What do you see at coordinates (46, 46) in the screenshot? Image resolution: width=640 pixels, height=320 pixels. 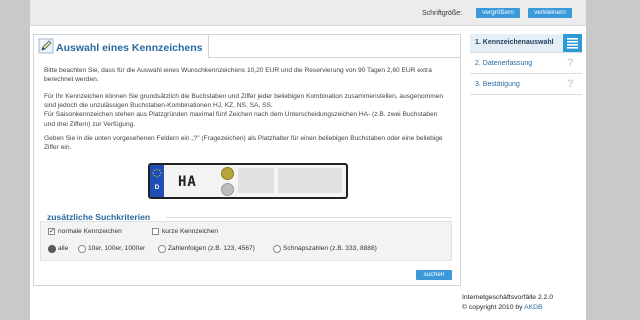 I see `pencil-icon` at bounding box center [46, 46].